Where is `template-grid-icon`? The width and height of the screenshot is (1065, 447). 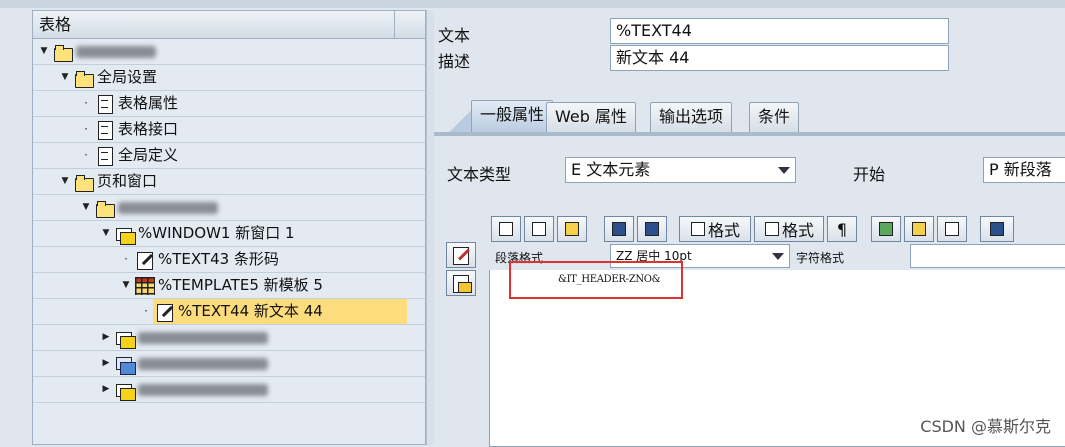 template-grid-icon is located at coordinates (145, 285).